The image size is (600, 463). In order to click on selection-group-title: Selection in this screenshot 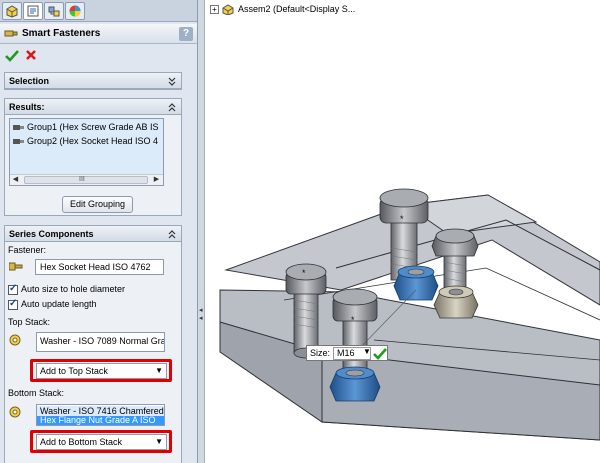, I will do `click(29, 81)`.